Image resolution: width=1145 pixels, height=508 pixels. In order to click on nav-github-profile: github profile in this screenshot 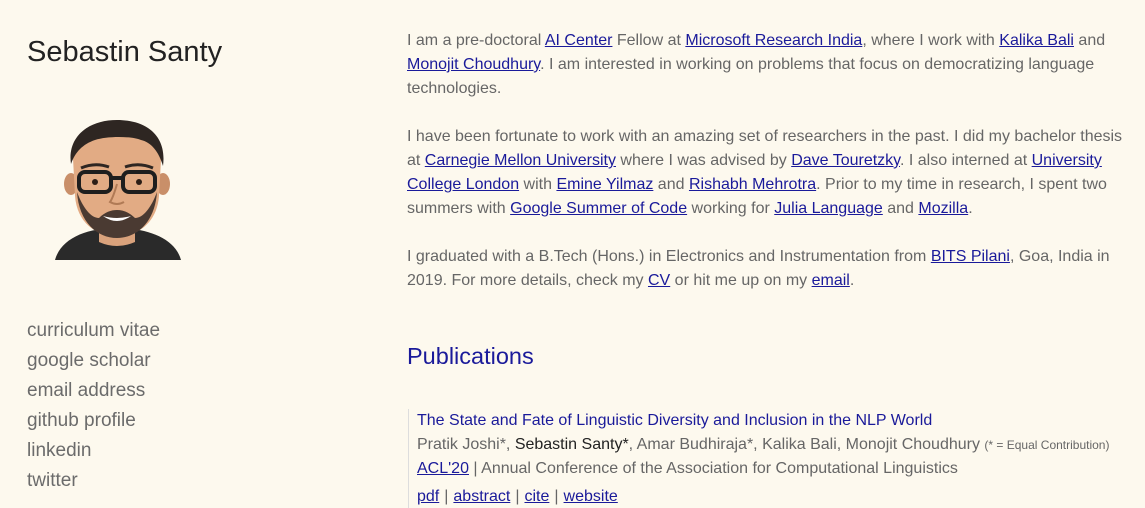, I will do `click(93, 421)`.